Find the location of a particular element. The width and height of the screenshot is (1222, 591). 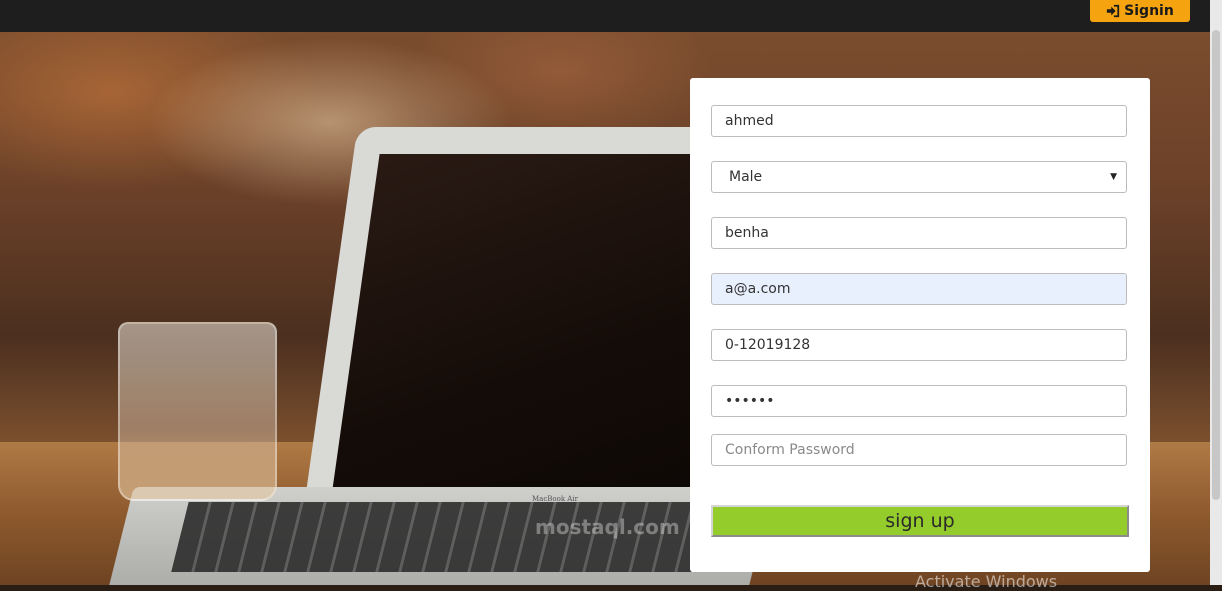

sign-in-icon is located at coordinates (1113, 11).